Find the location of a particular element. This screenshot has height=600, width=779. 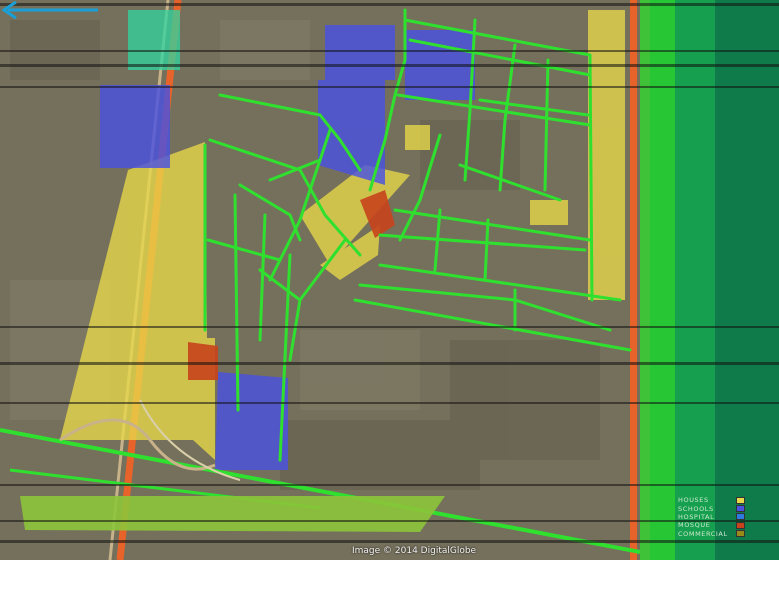

image-credit: Image © 2014 DigitalGlobe is located at coordinates (414, 551).